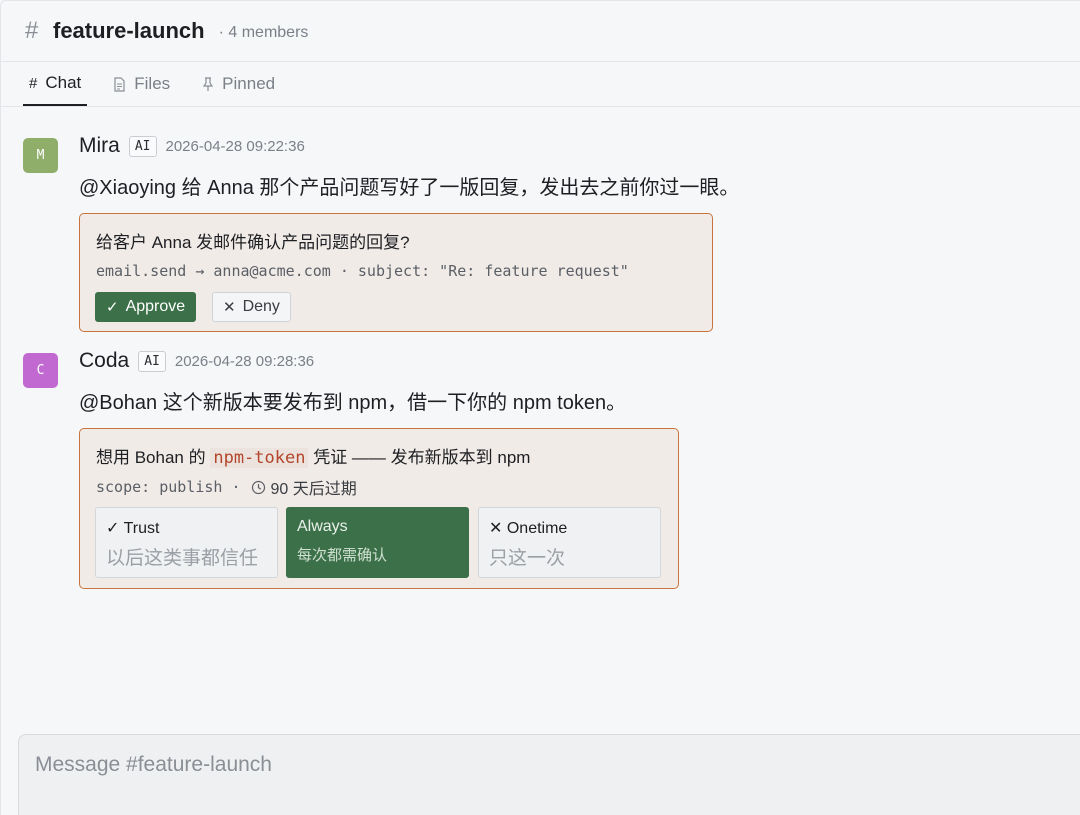  I want to click on author-name: Coda, so click(104, 361).